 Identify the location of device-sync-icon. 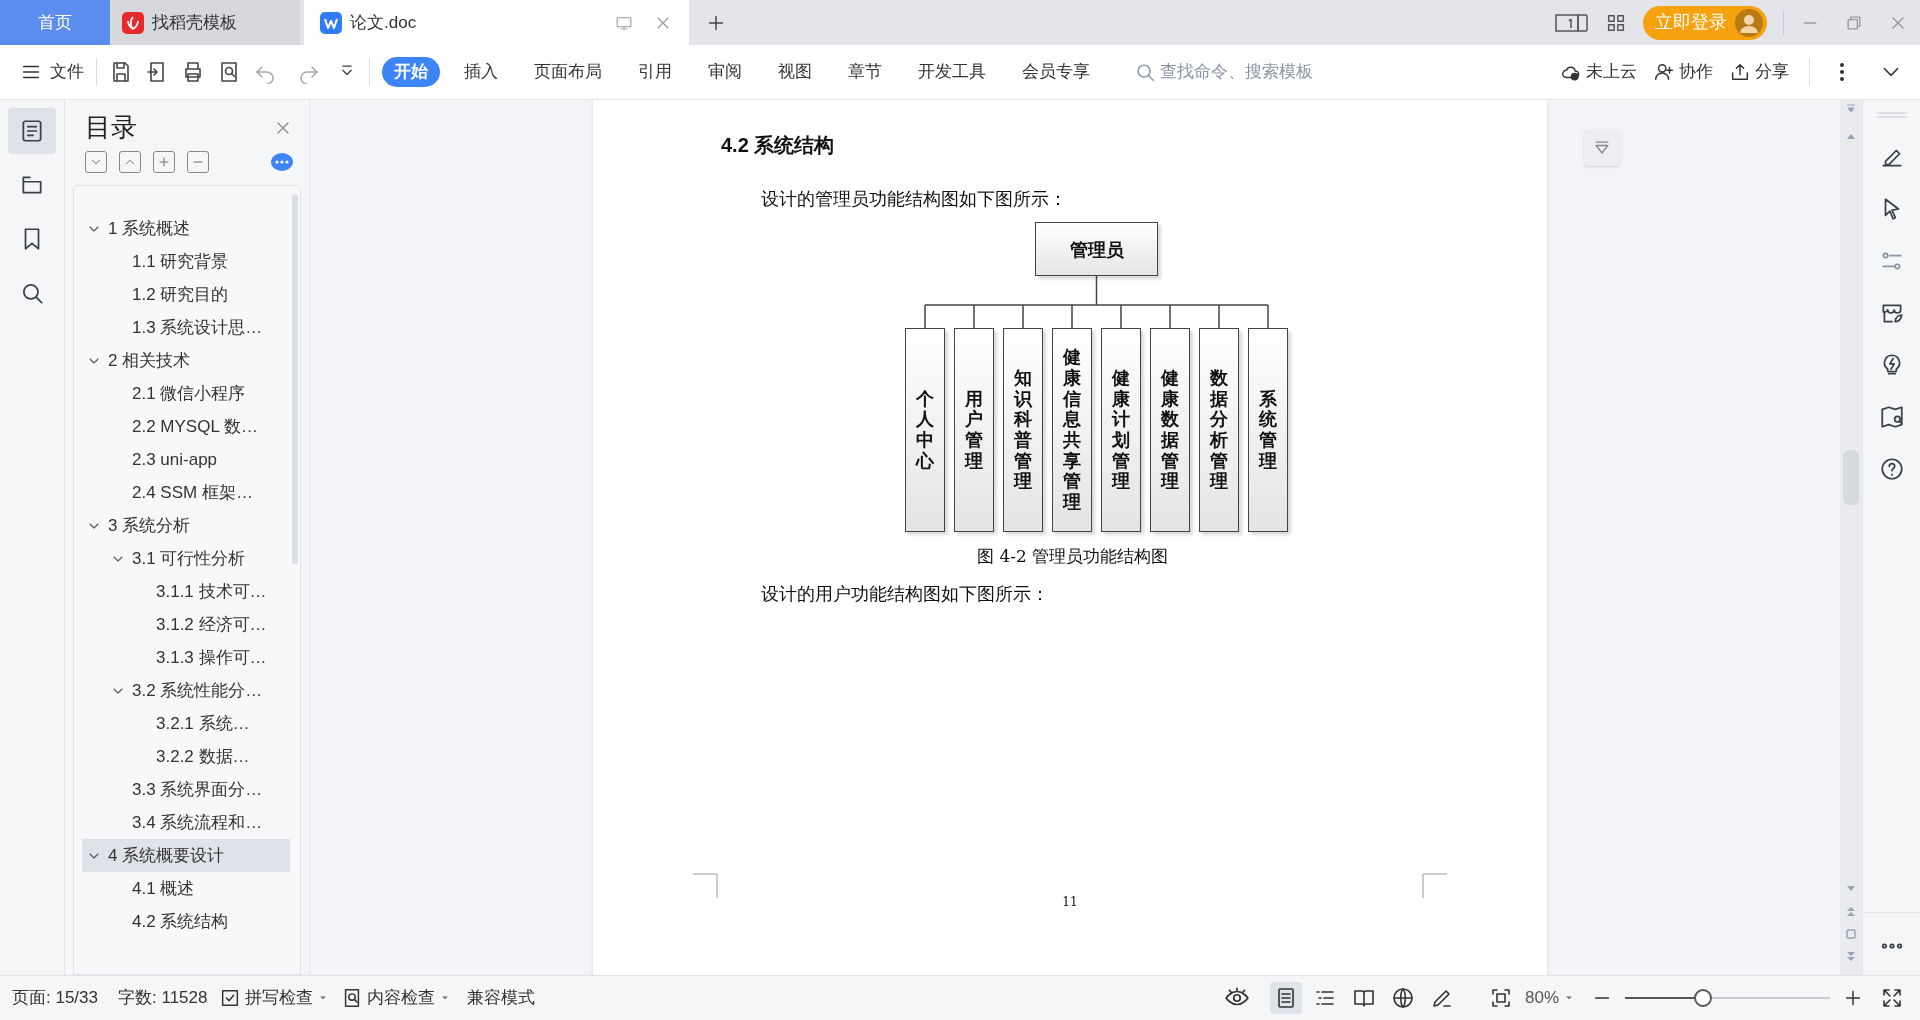
(1572, 22).